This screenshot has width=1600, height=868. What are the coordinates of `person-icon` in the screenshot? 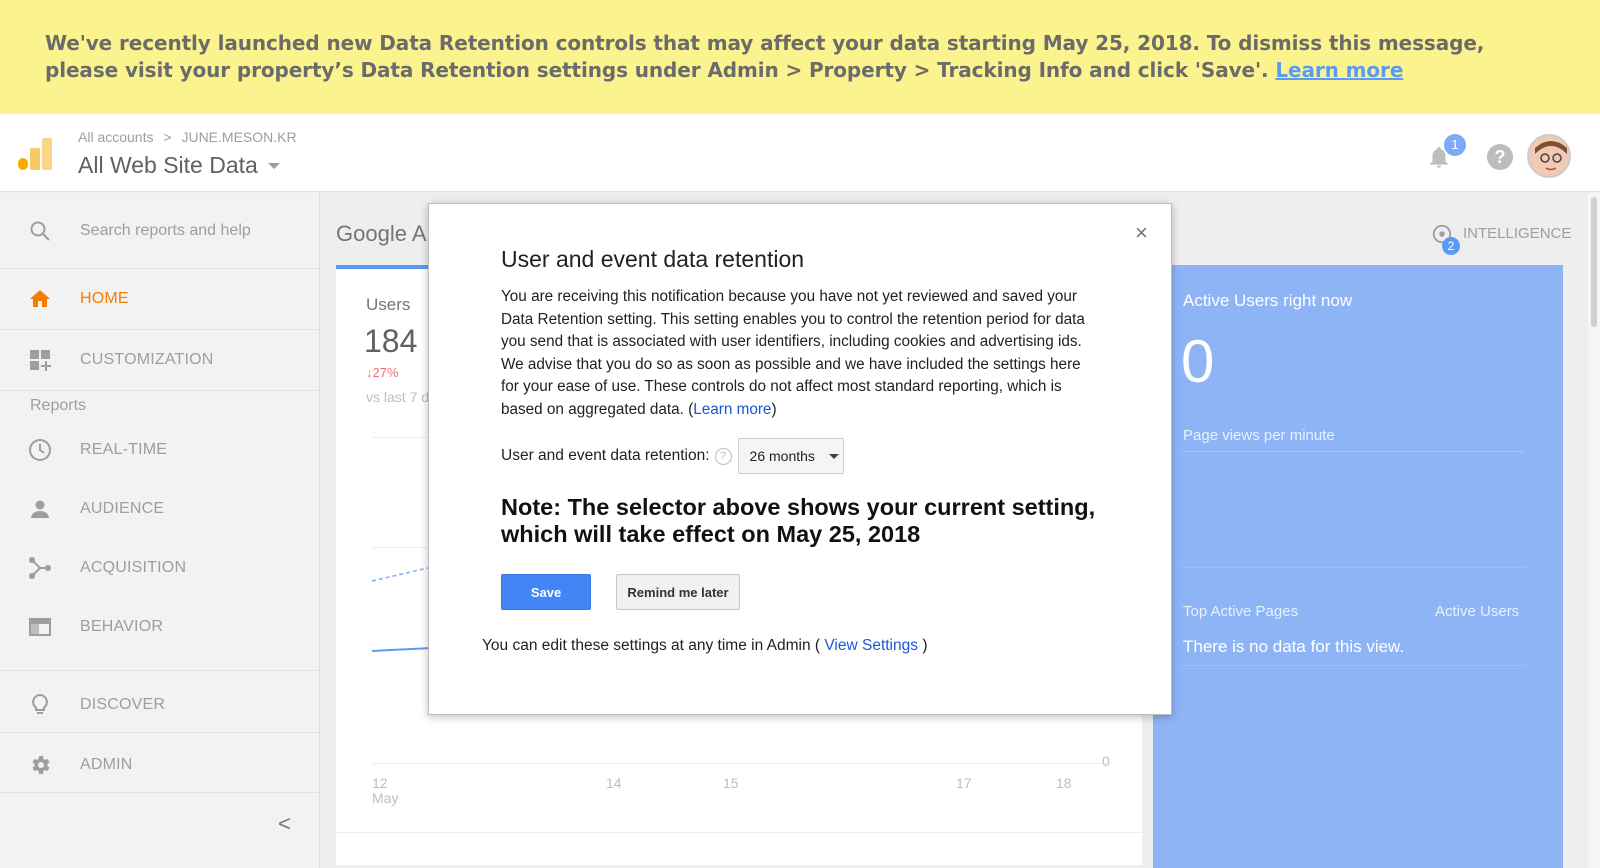 It's located at (40, 509).